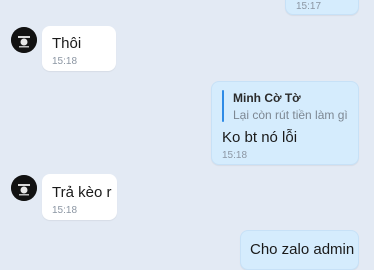  What do you see at coordinates (223, 106) in the screenshot?
I see `reply-quote-bar` at bounding box center [223, 106].